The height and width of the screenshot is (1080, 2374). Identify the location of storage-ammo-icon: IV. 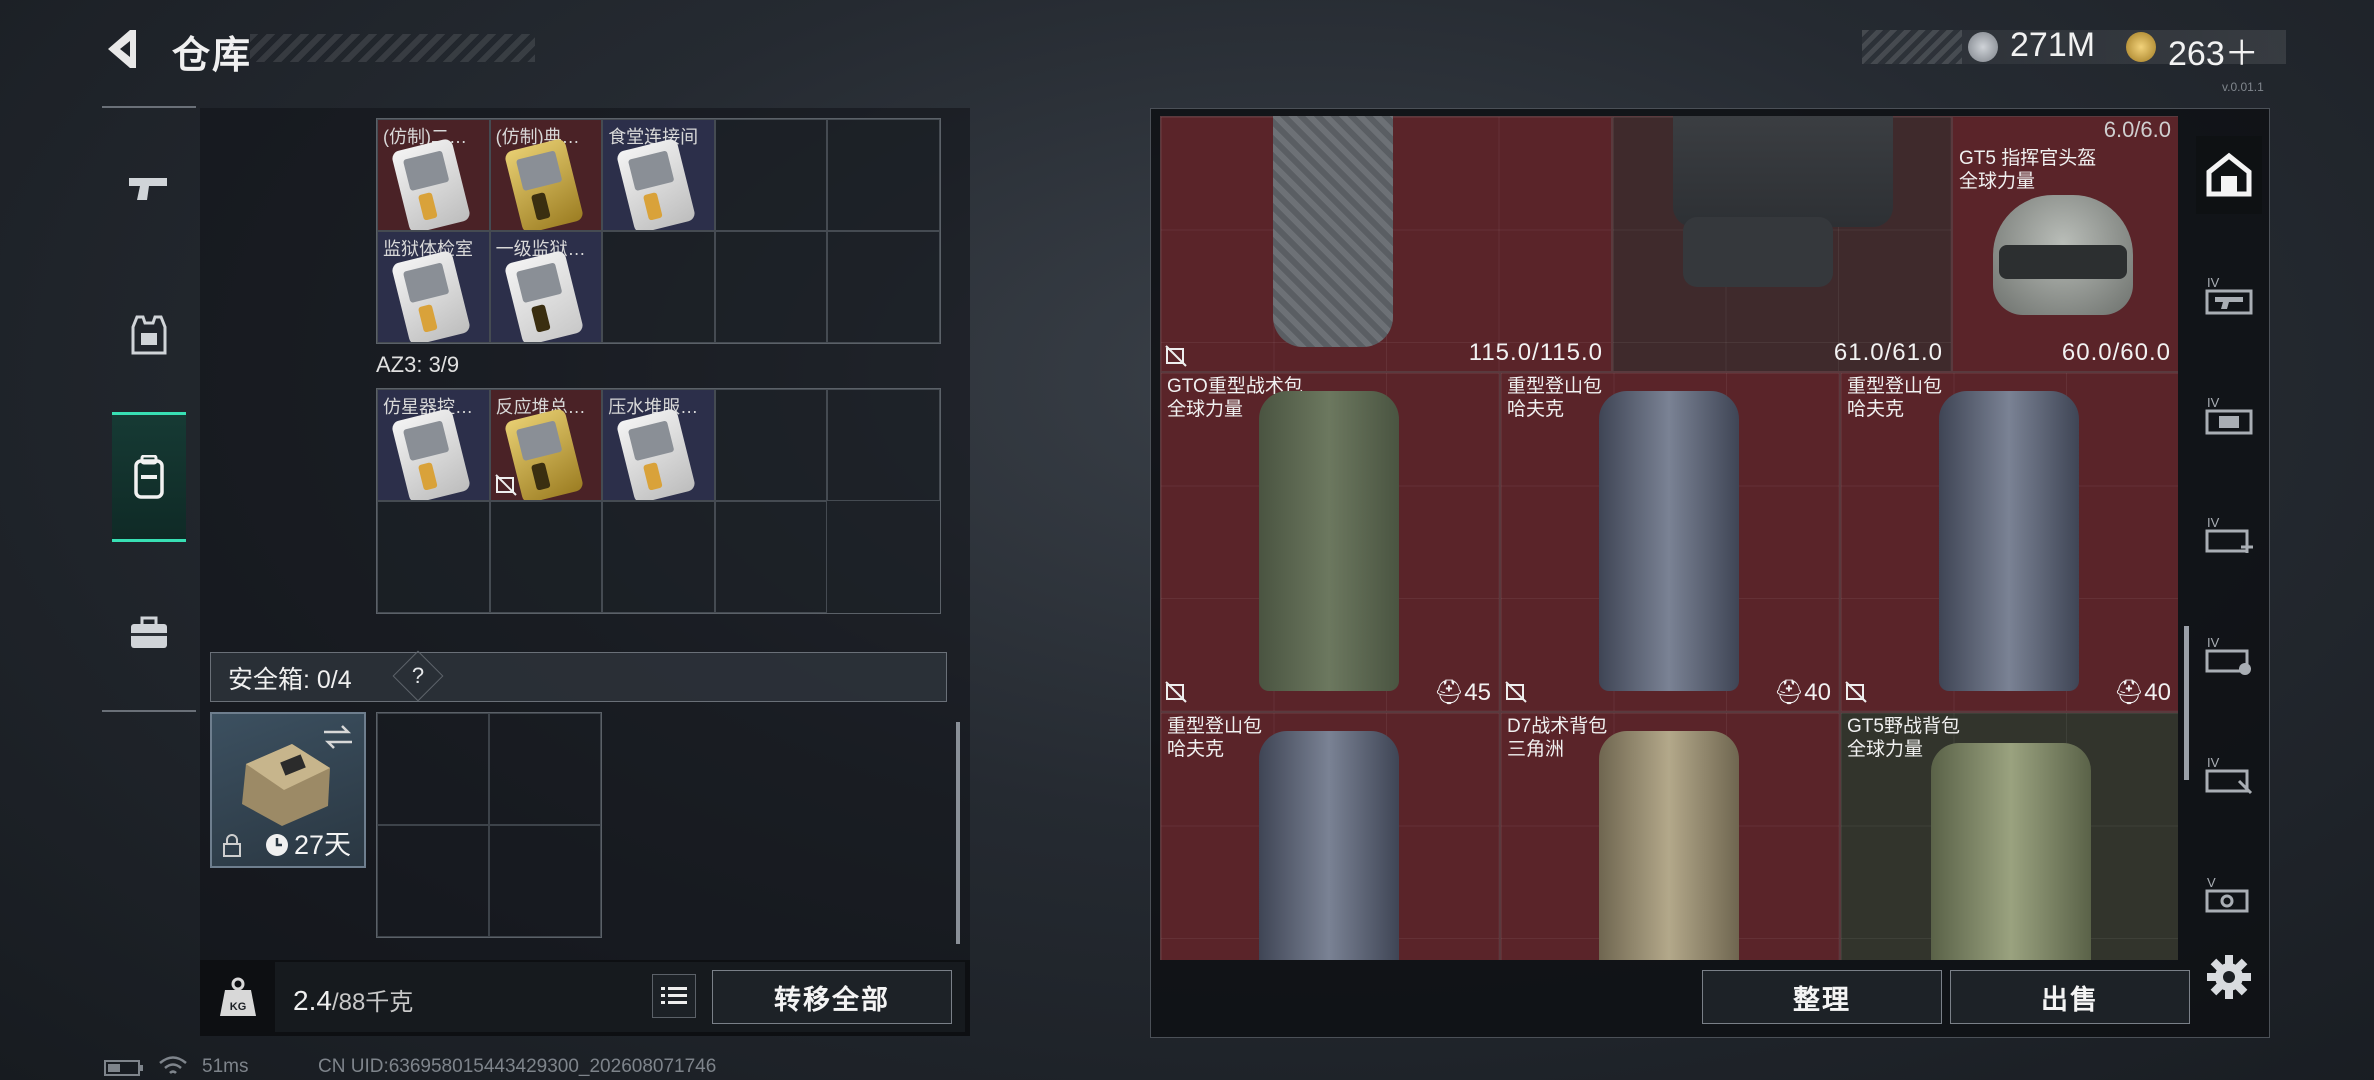
(2228, 655).